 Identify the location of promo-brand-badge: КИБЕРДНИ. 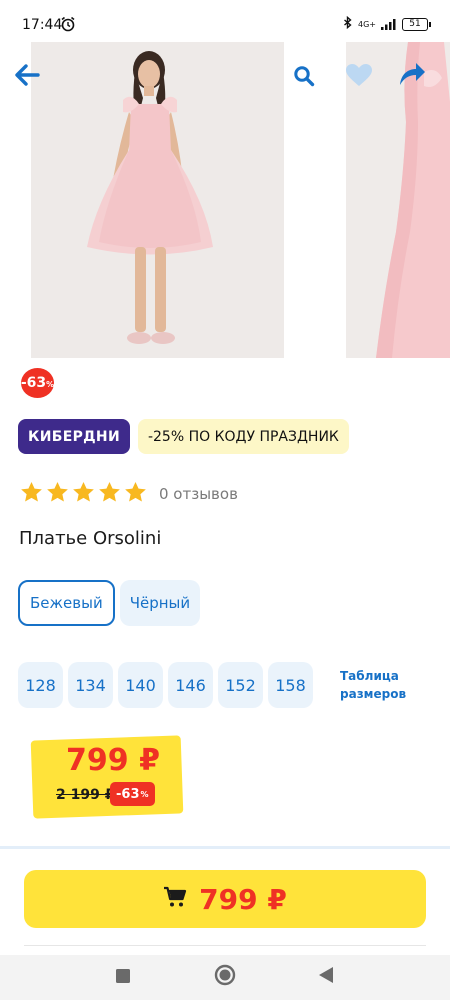
(74, 436).